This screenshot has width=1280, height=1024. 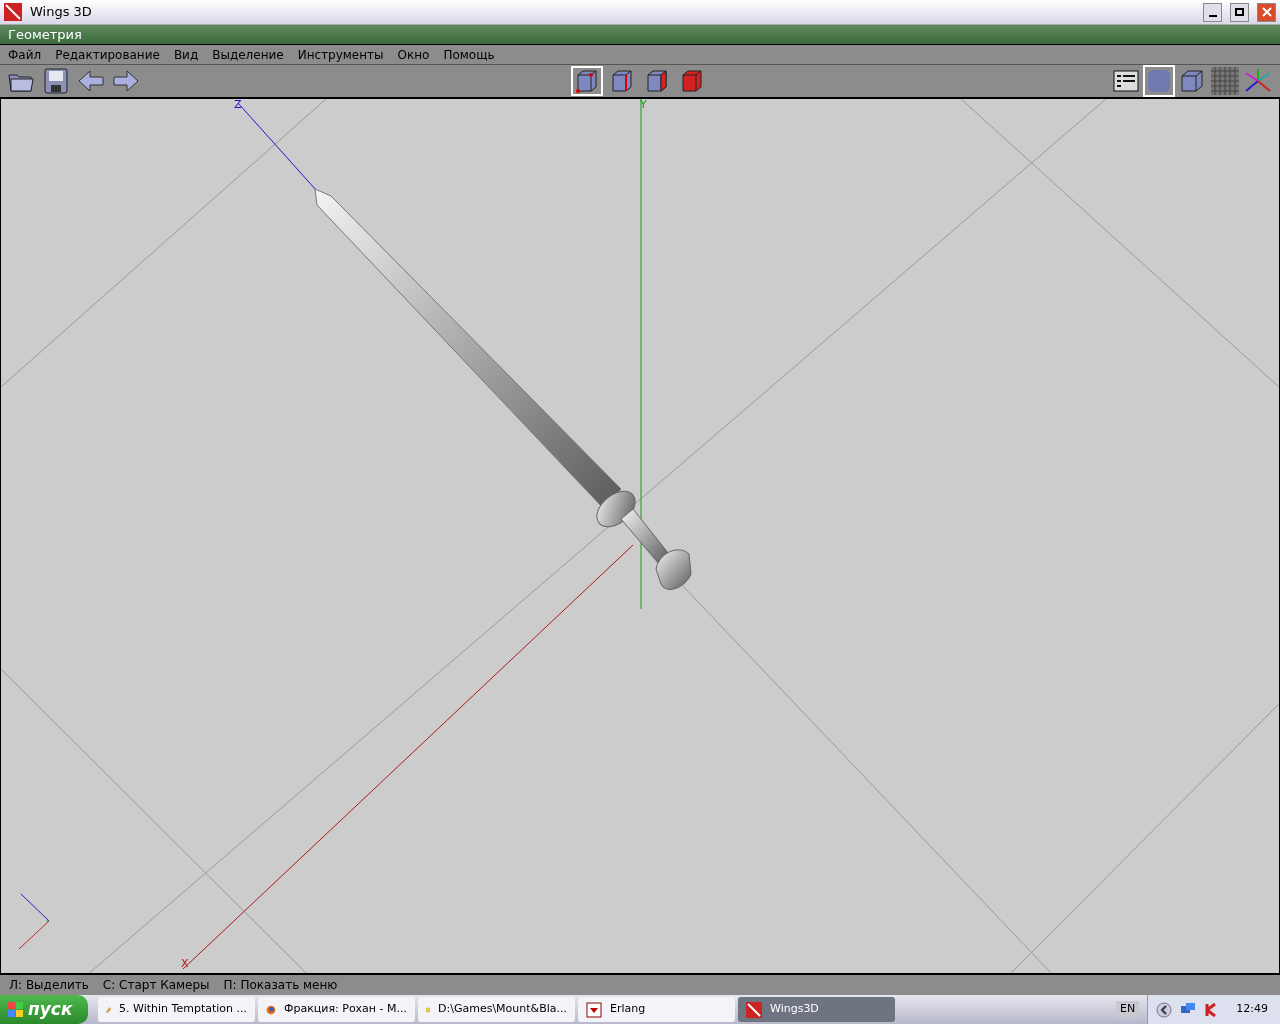 I want to click on save-button, so click(x=56, y=81).